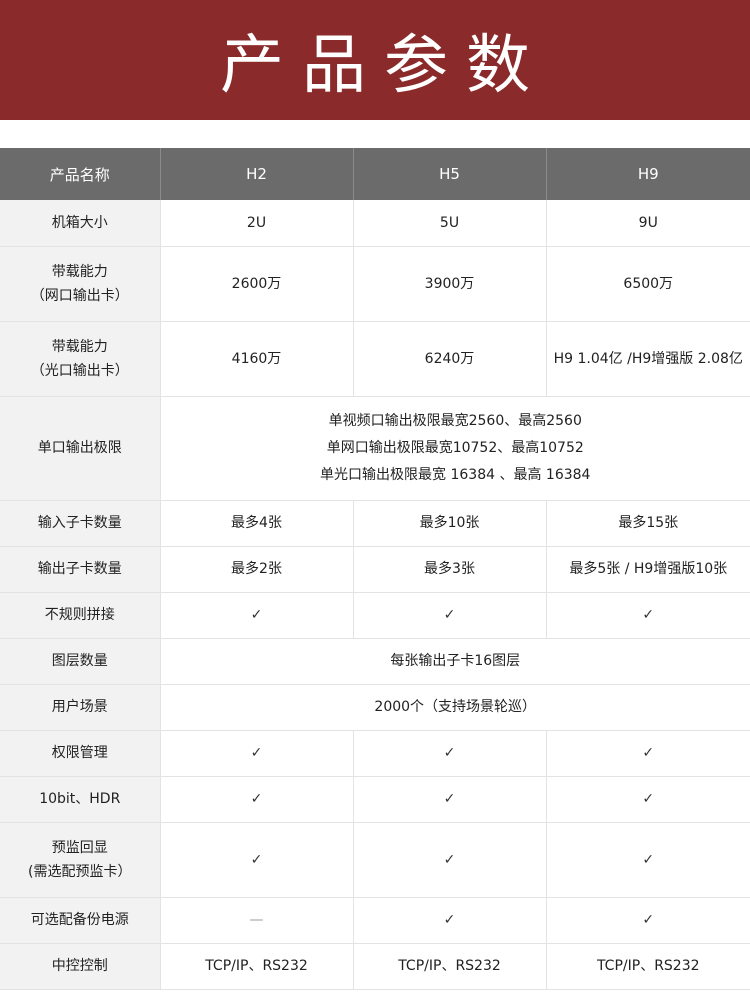 This screenshot has height=1000, width=750. I want to click on row-label: 不规则拼接, so click(80, 615).